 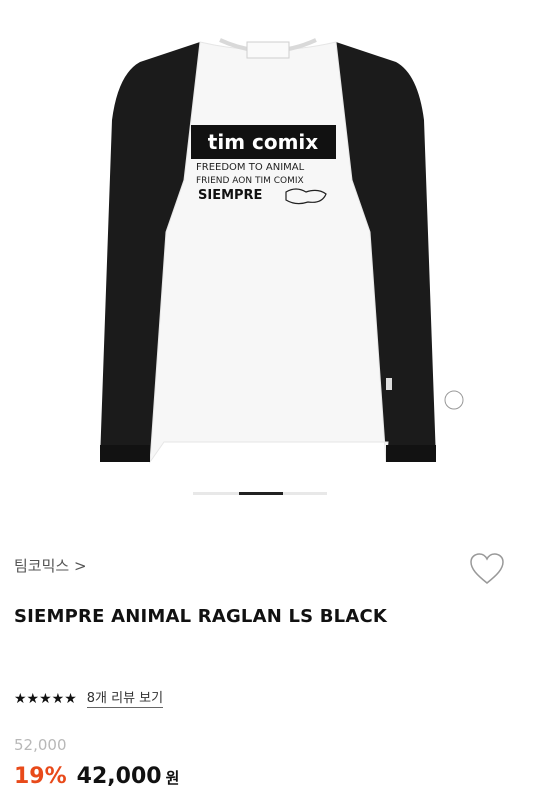 I want to click on currency-unit: 원, so click(x=172, y=778).